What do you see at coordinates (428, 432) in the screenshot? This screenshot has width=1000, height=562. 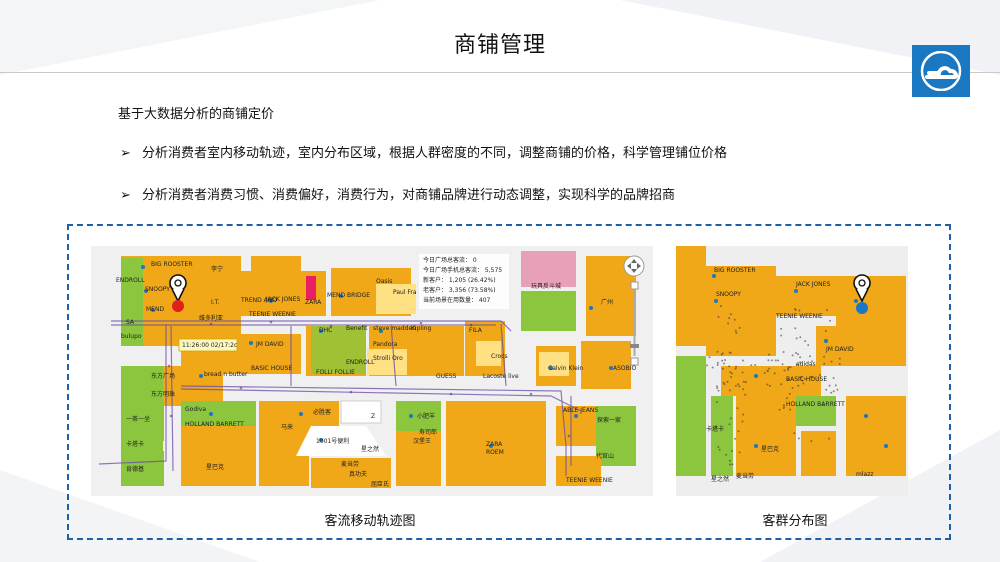 I see `shop-label: 寿司郎` at bounding box center [428, 432].